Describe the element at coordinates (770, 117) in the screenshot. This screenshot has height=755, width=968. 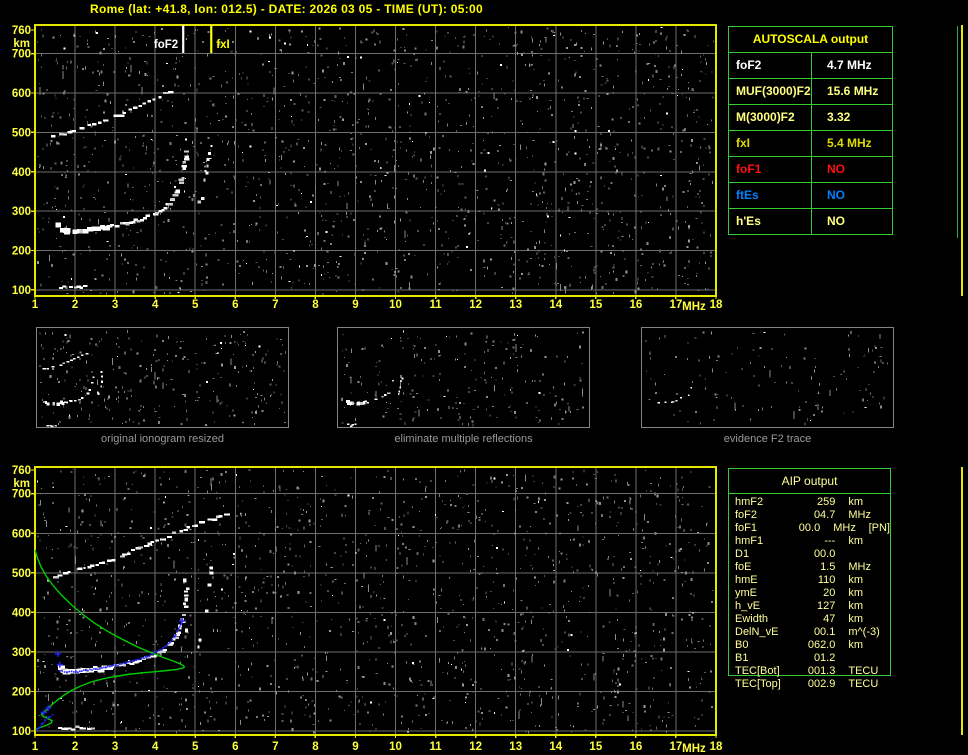
I see `autoscala-row-label: M(3000)F2` at that location.